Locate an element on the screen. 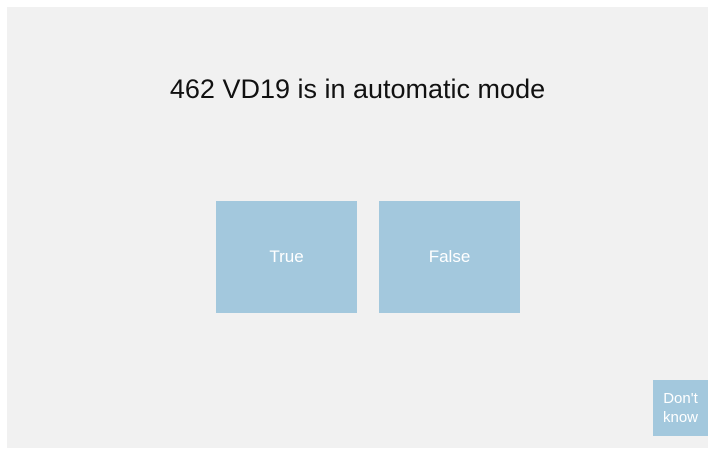 The height and width of the screenshot is (452, 718). dont-know-button: Don't know is located at coordinates (680, 408).